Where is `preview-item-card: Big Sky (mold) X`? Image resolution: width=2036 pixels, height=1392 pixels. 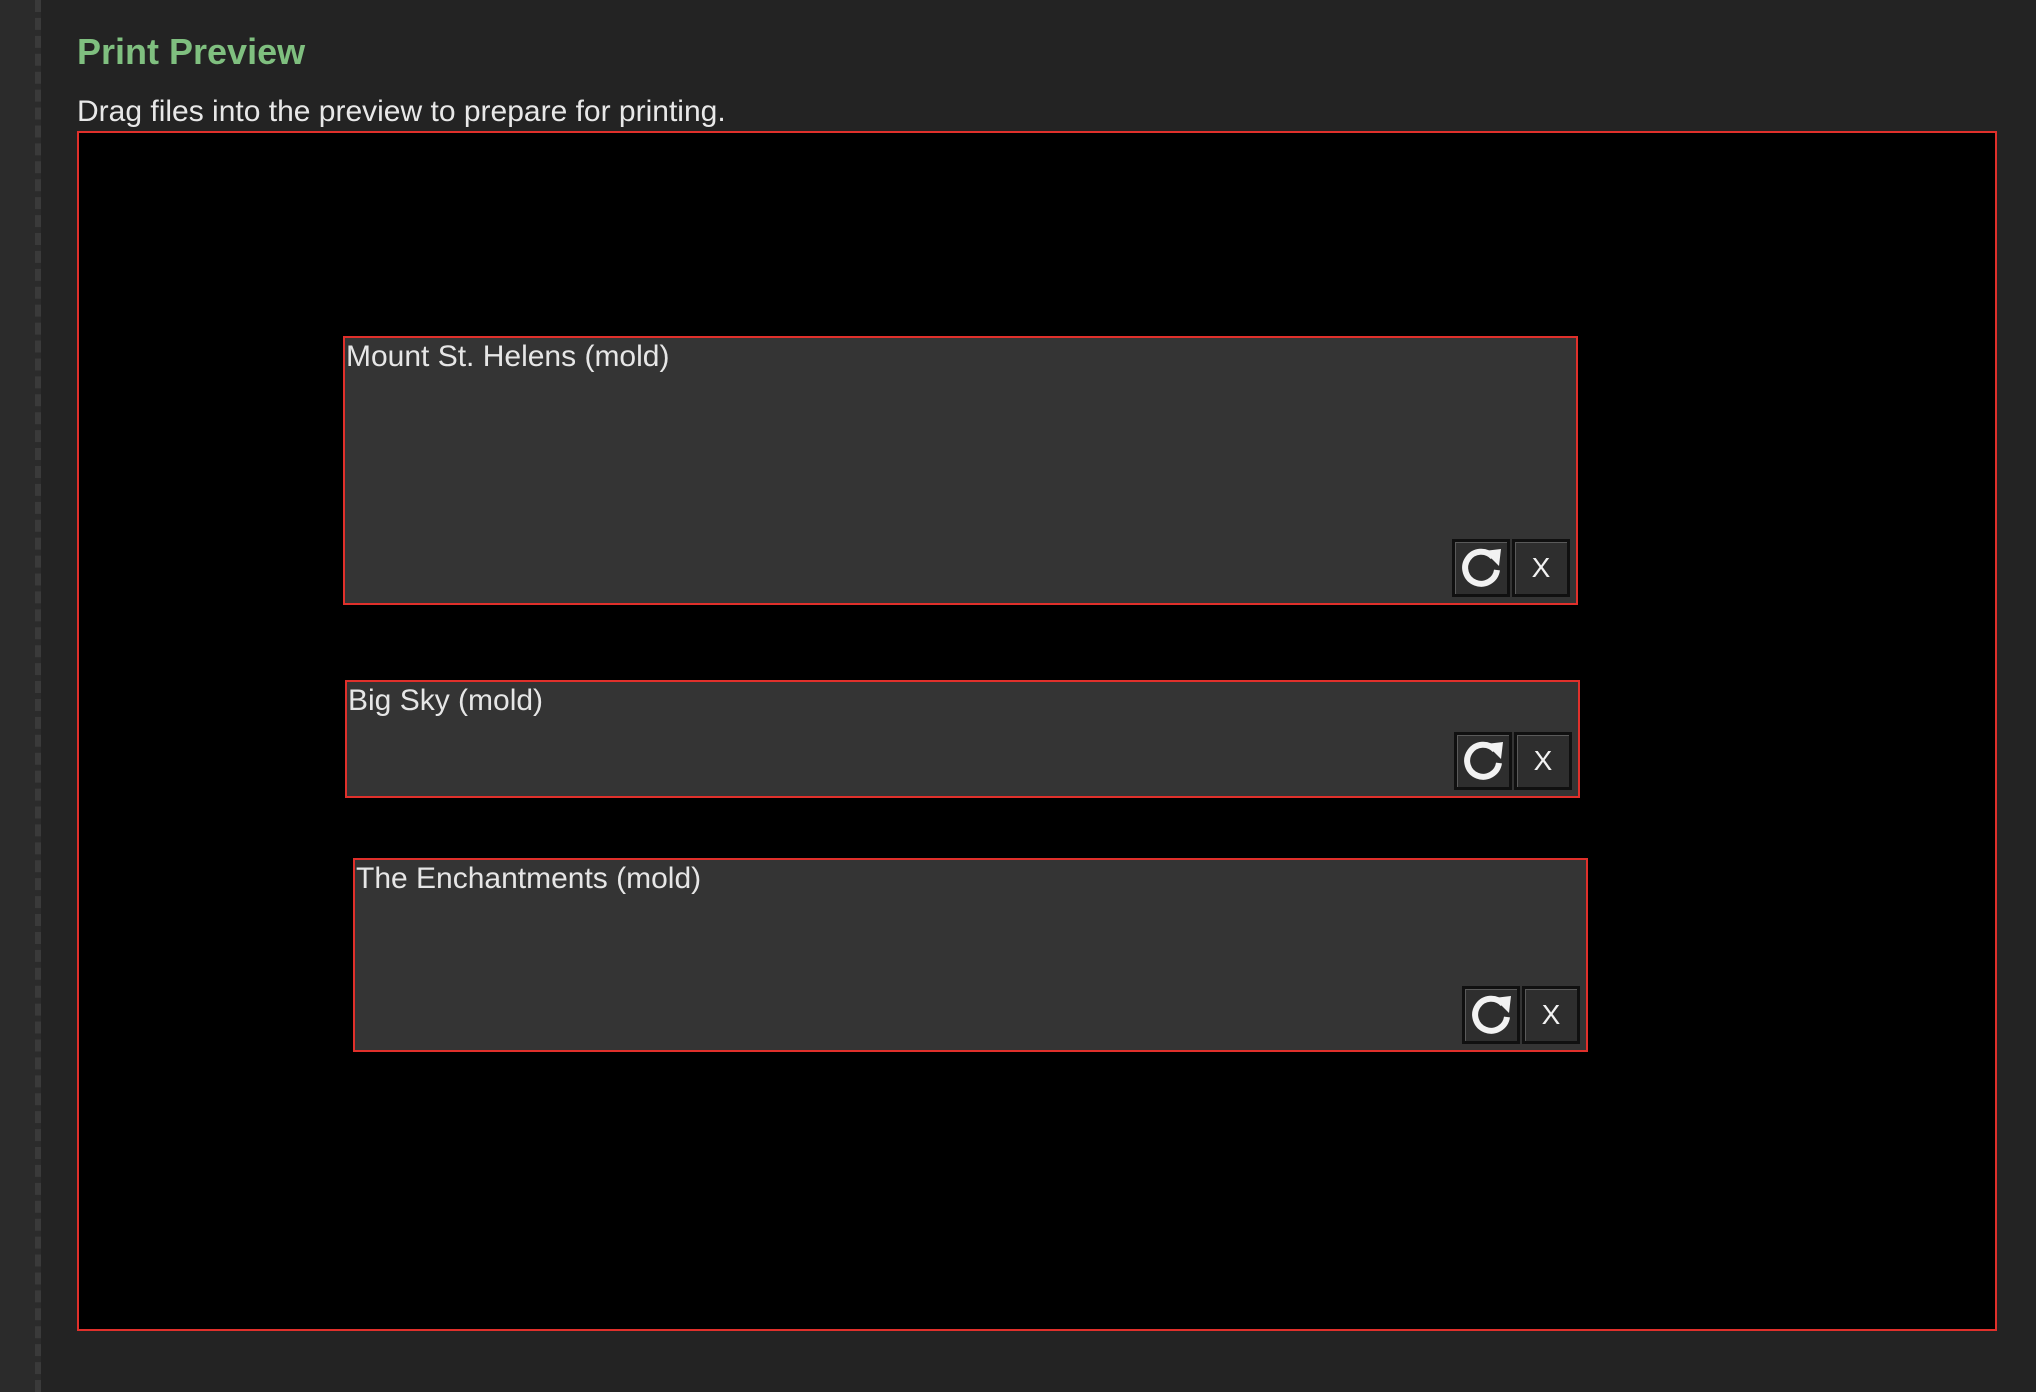
preview-item-card: Big Sky (mold) X is located at coordinates (962, 739).